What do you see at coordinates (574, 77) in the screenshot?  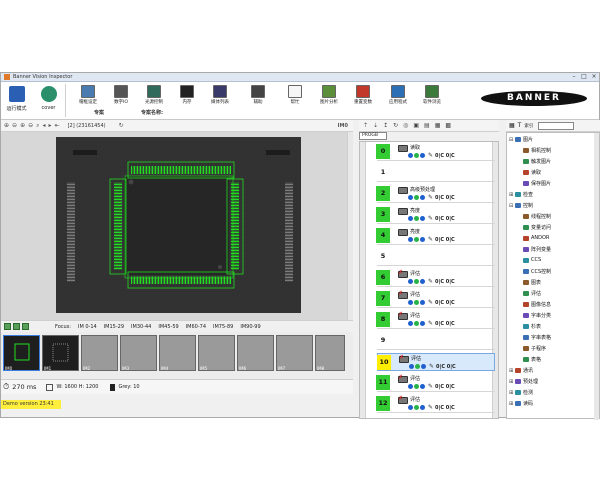 I see `minimize-button: –` at bounding box center [574, 77].